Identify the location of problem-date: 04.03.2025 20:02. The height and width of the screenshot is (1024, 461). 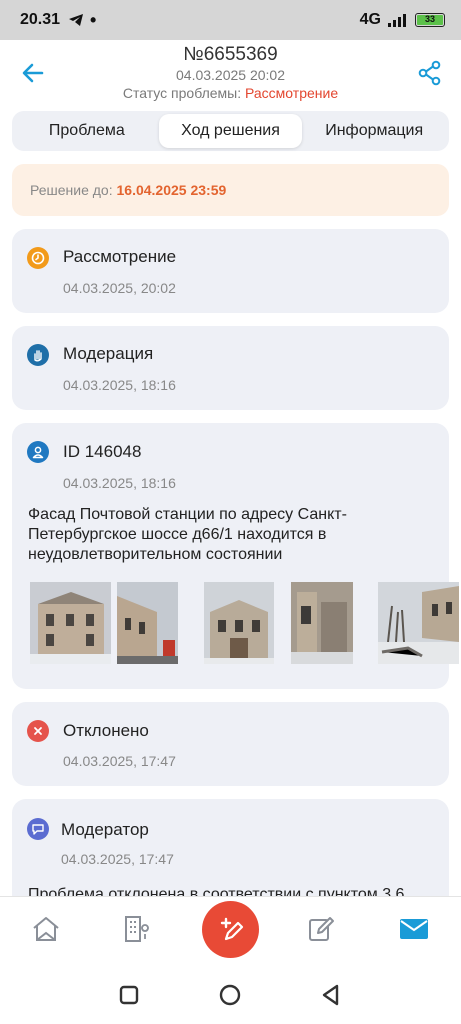
(230, 75).